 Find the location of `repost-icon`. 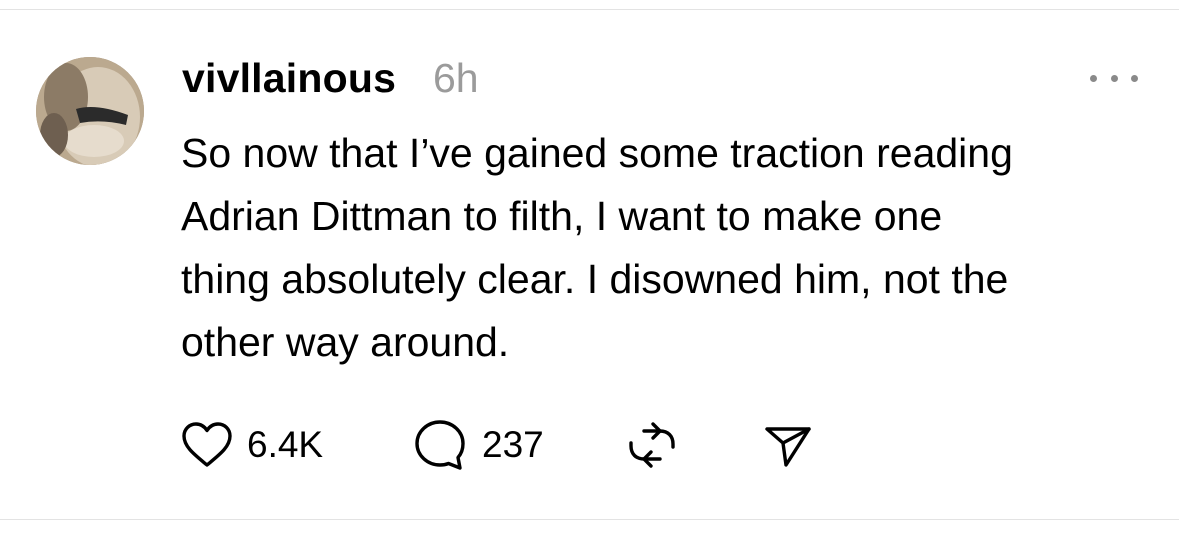

repost-icon is located at coordinates (652, 445).